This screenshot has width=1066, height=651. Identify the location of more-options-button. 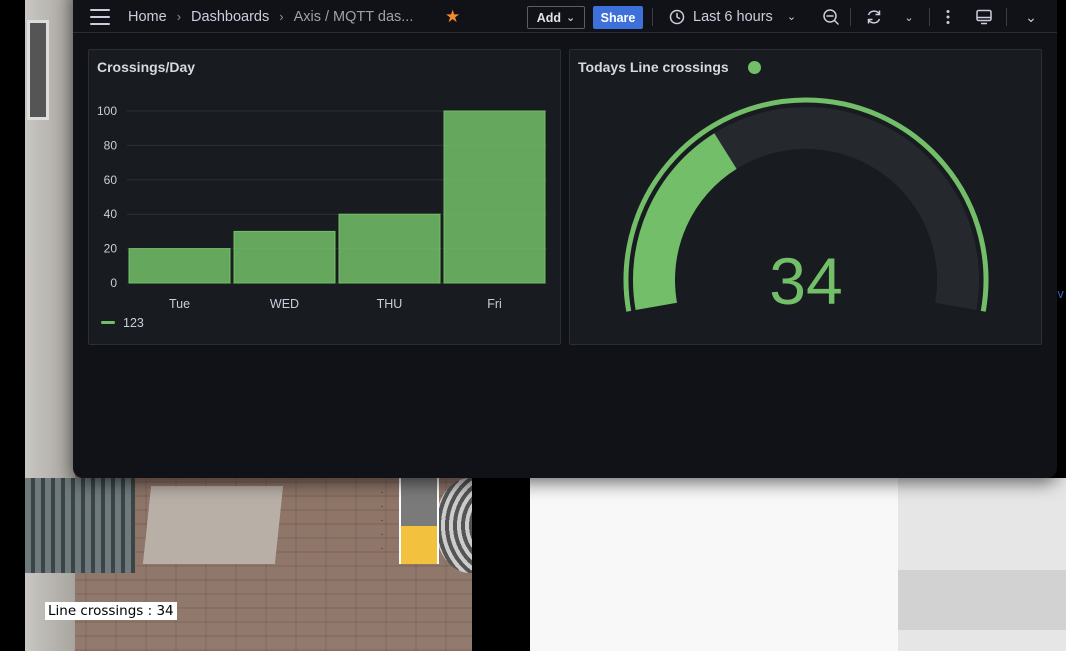
(948, 17).